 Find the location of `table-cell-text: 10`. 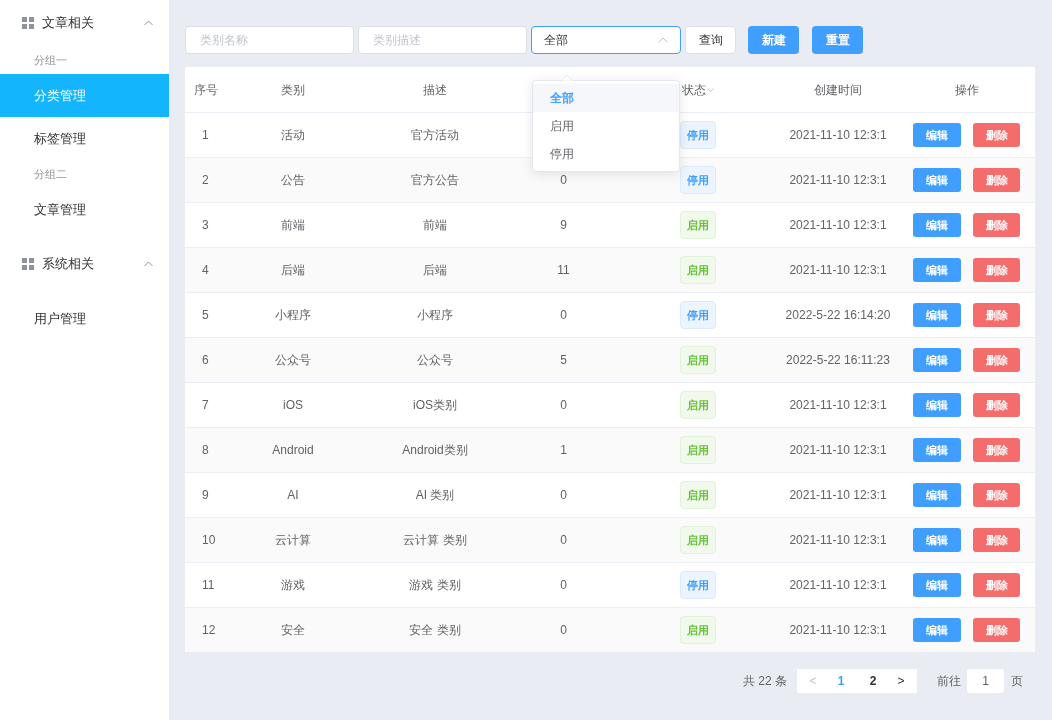

table-cell-text: 10 is located at coordinates (209, 540).